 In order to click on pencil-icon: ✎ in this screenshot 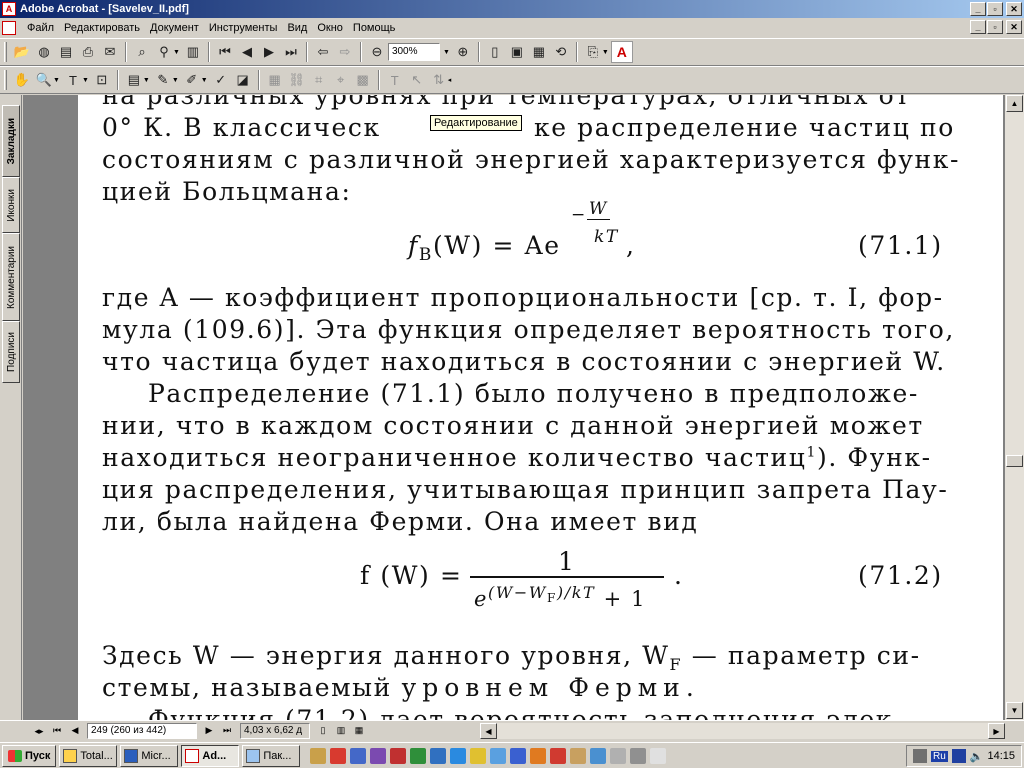, I will do `click(163, 80)`.